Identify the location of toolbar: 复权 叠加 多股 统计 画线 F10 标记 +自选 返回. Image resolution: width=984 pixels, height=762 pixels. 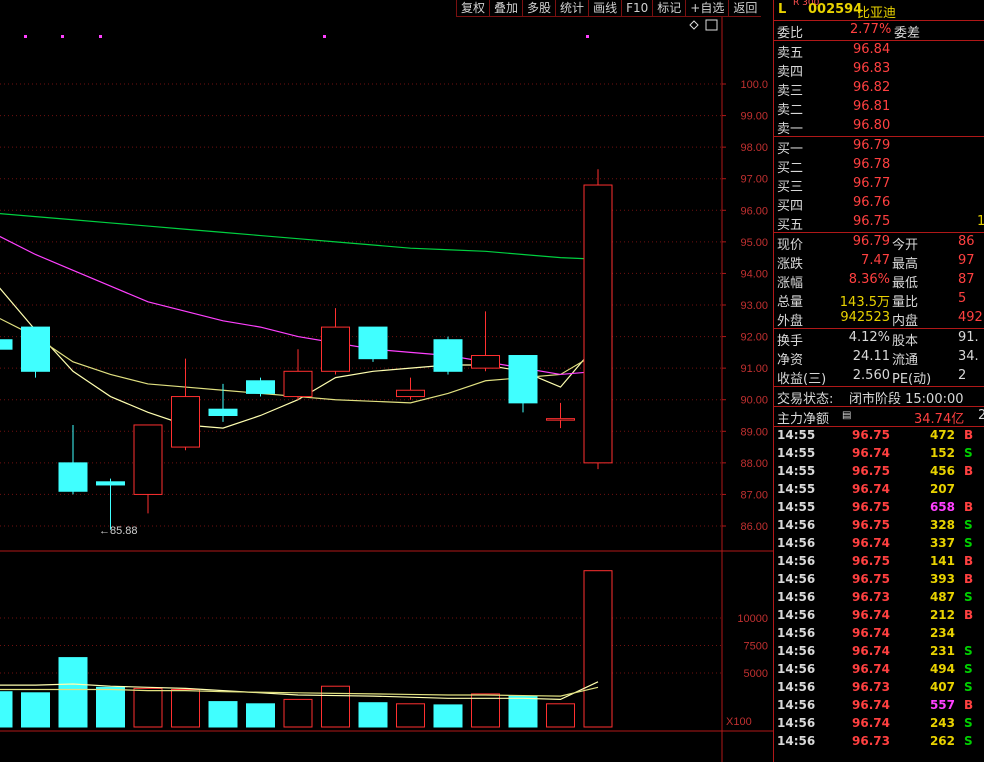
(609, 8).